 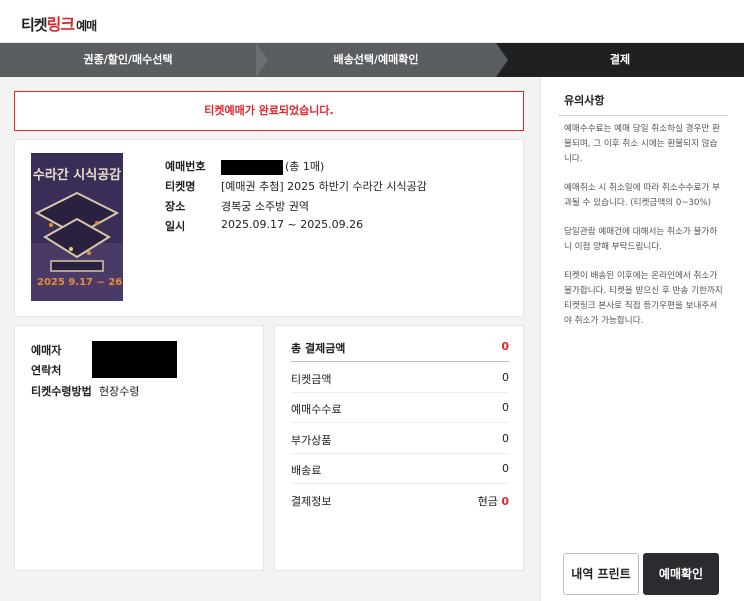 What do you see at coordinates (134, 359) in the screenshot?
I see `redacted-buyer-info` at bounding box center [134, 359].